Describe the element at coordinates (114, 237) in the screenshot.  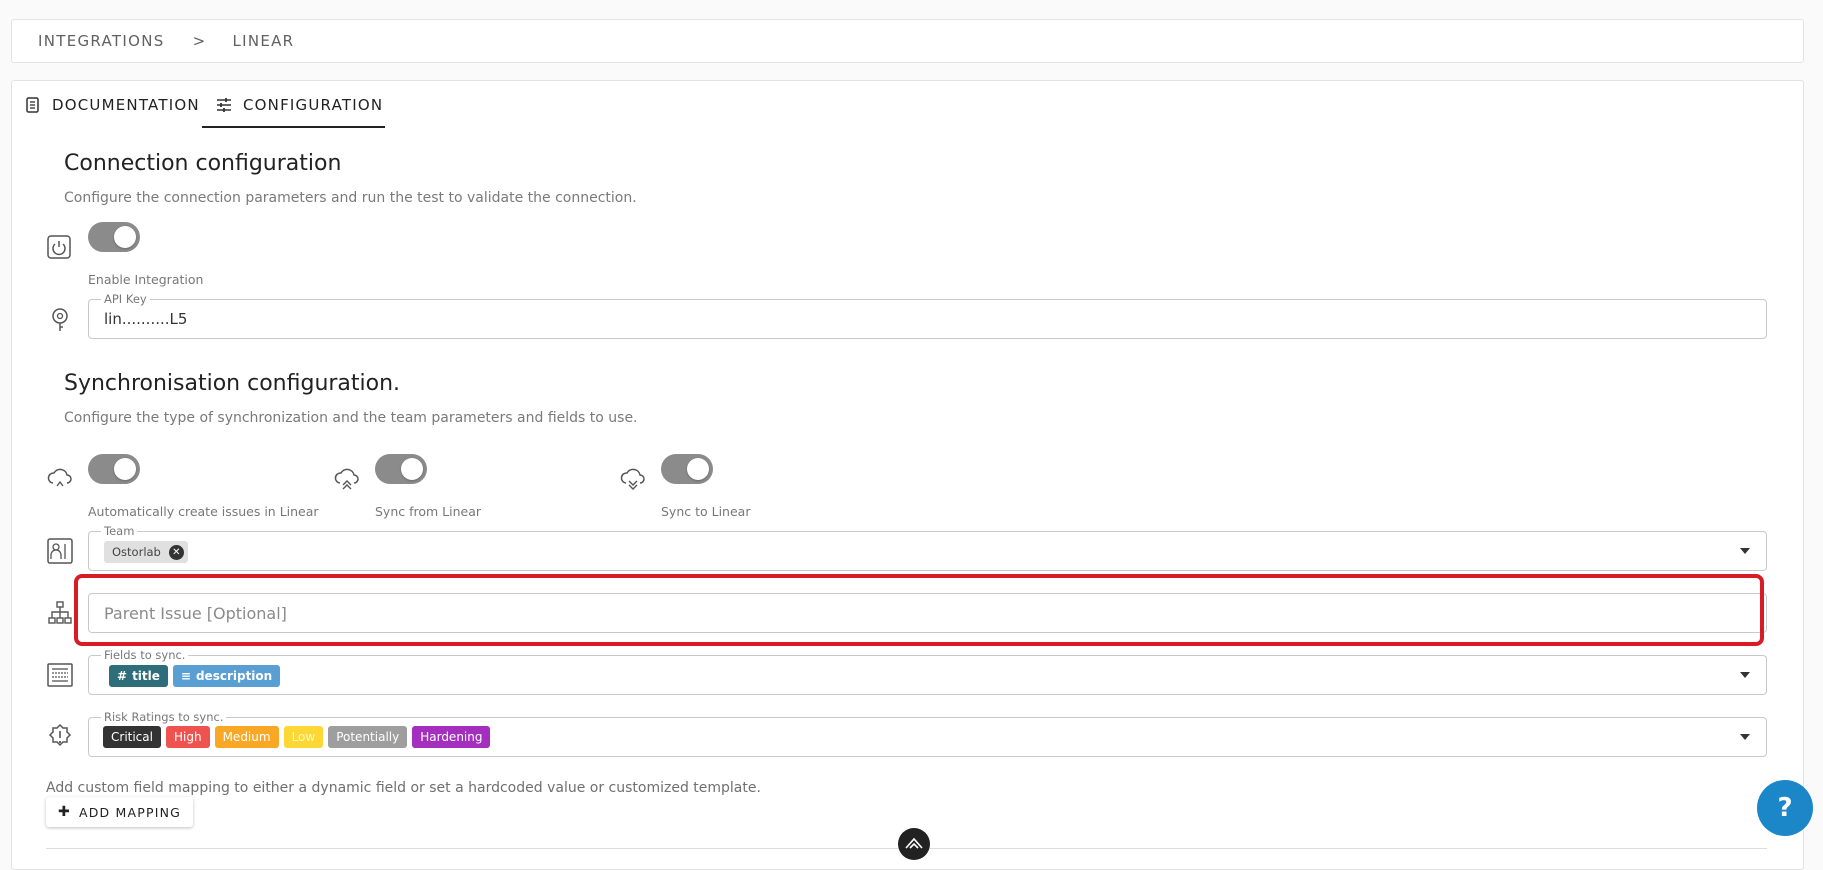
I see `enable-integration-toggle` at that location.